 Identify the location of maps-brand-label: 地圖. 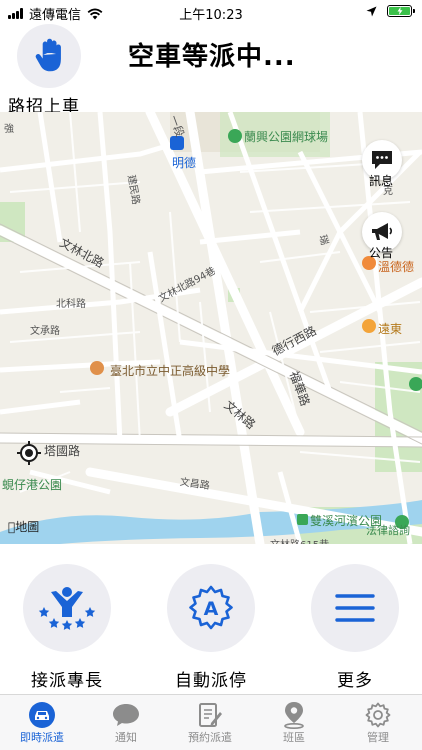
(23, 527).